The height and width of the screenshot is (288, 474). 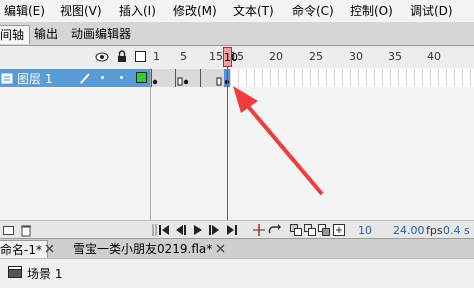 I want to click on center-frame-icon, so click(x=259, y=230).